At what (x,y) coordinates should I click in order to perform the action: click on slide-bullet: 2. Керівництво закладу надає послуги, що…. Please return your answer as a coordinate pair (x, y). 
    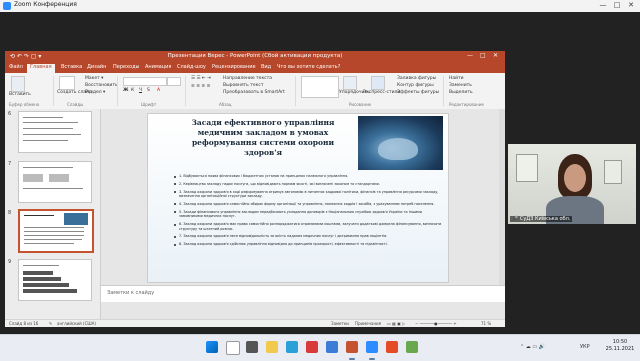
    Looking at the image, I should click on (308, 184).